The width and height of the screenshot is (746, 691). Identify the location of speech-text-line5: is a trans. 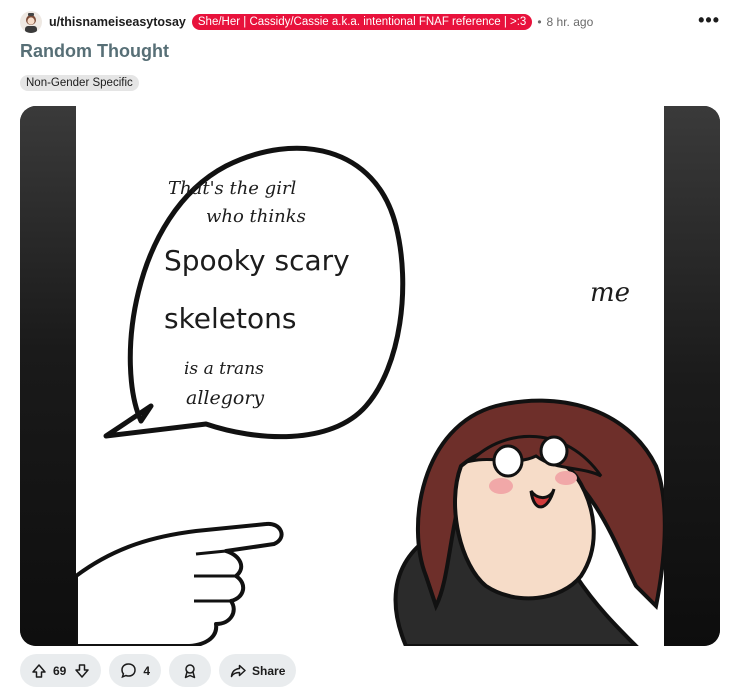
(224, 369).